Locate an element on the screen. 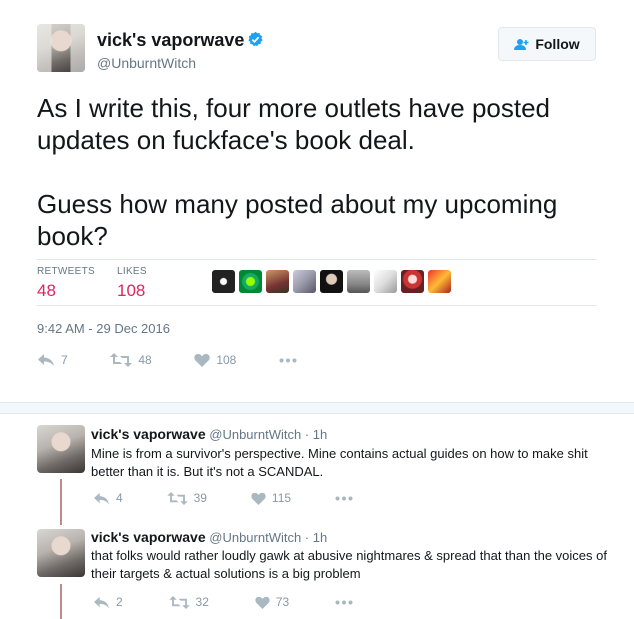 Image resolution: width=634 pixels, height=619 pixels. verified-badge-icon is located at coordinates (256, 39).